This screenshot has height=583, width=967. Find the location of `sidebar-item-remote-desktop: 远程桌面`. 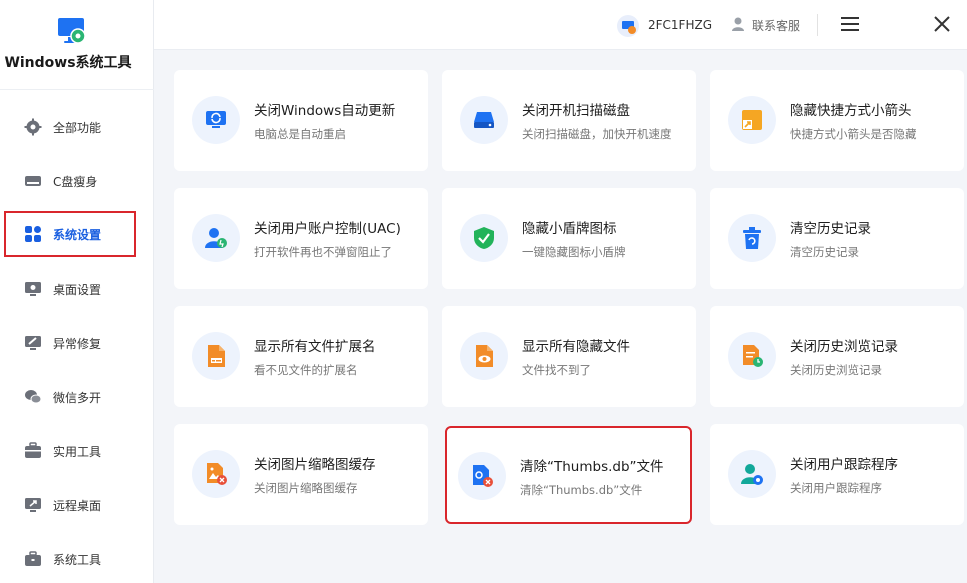

sidebar-item-remote-desktop: 远程桌面 is located at coordinates (70, 505).